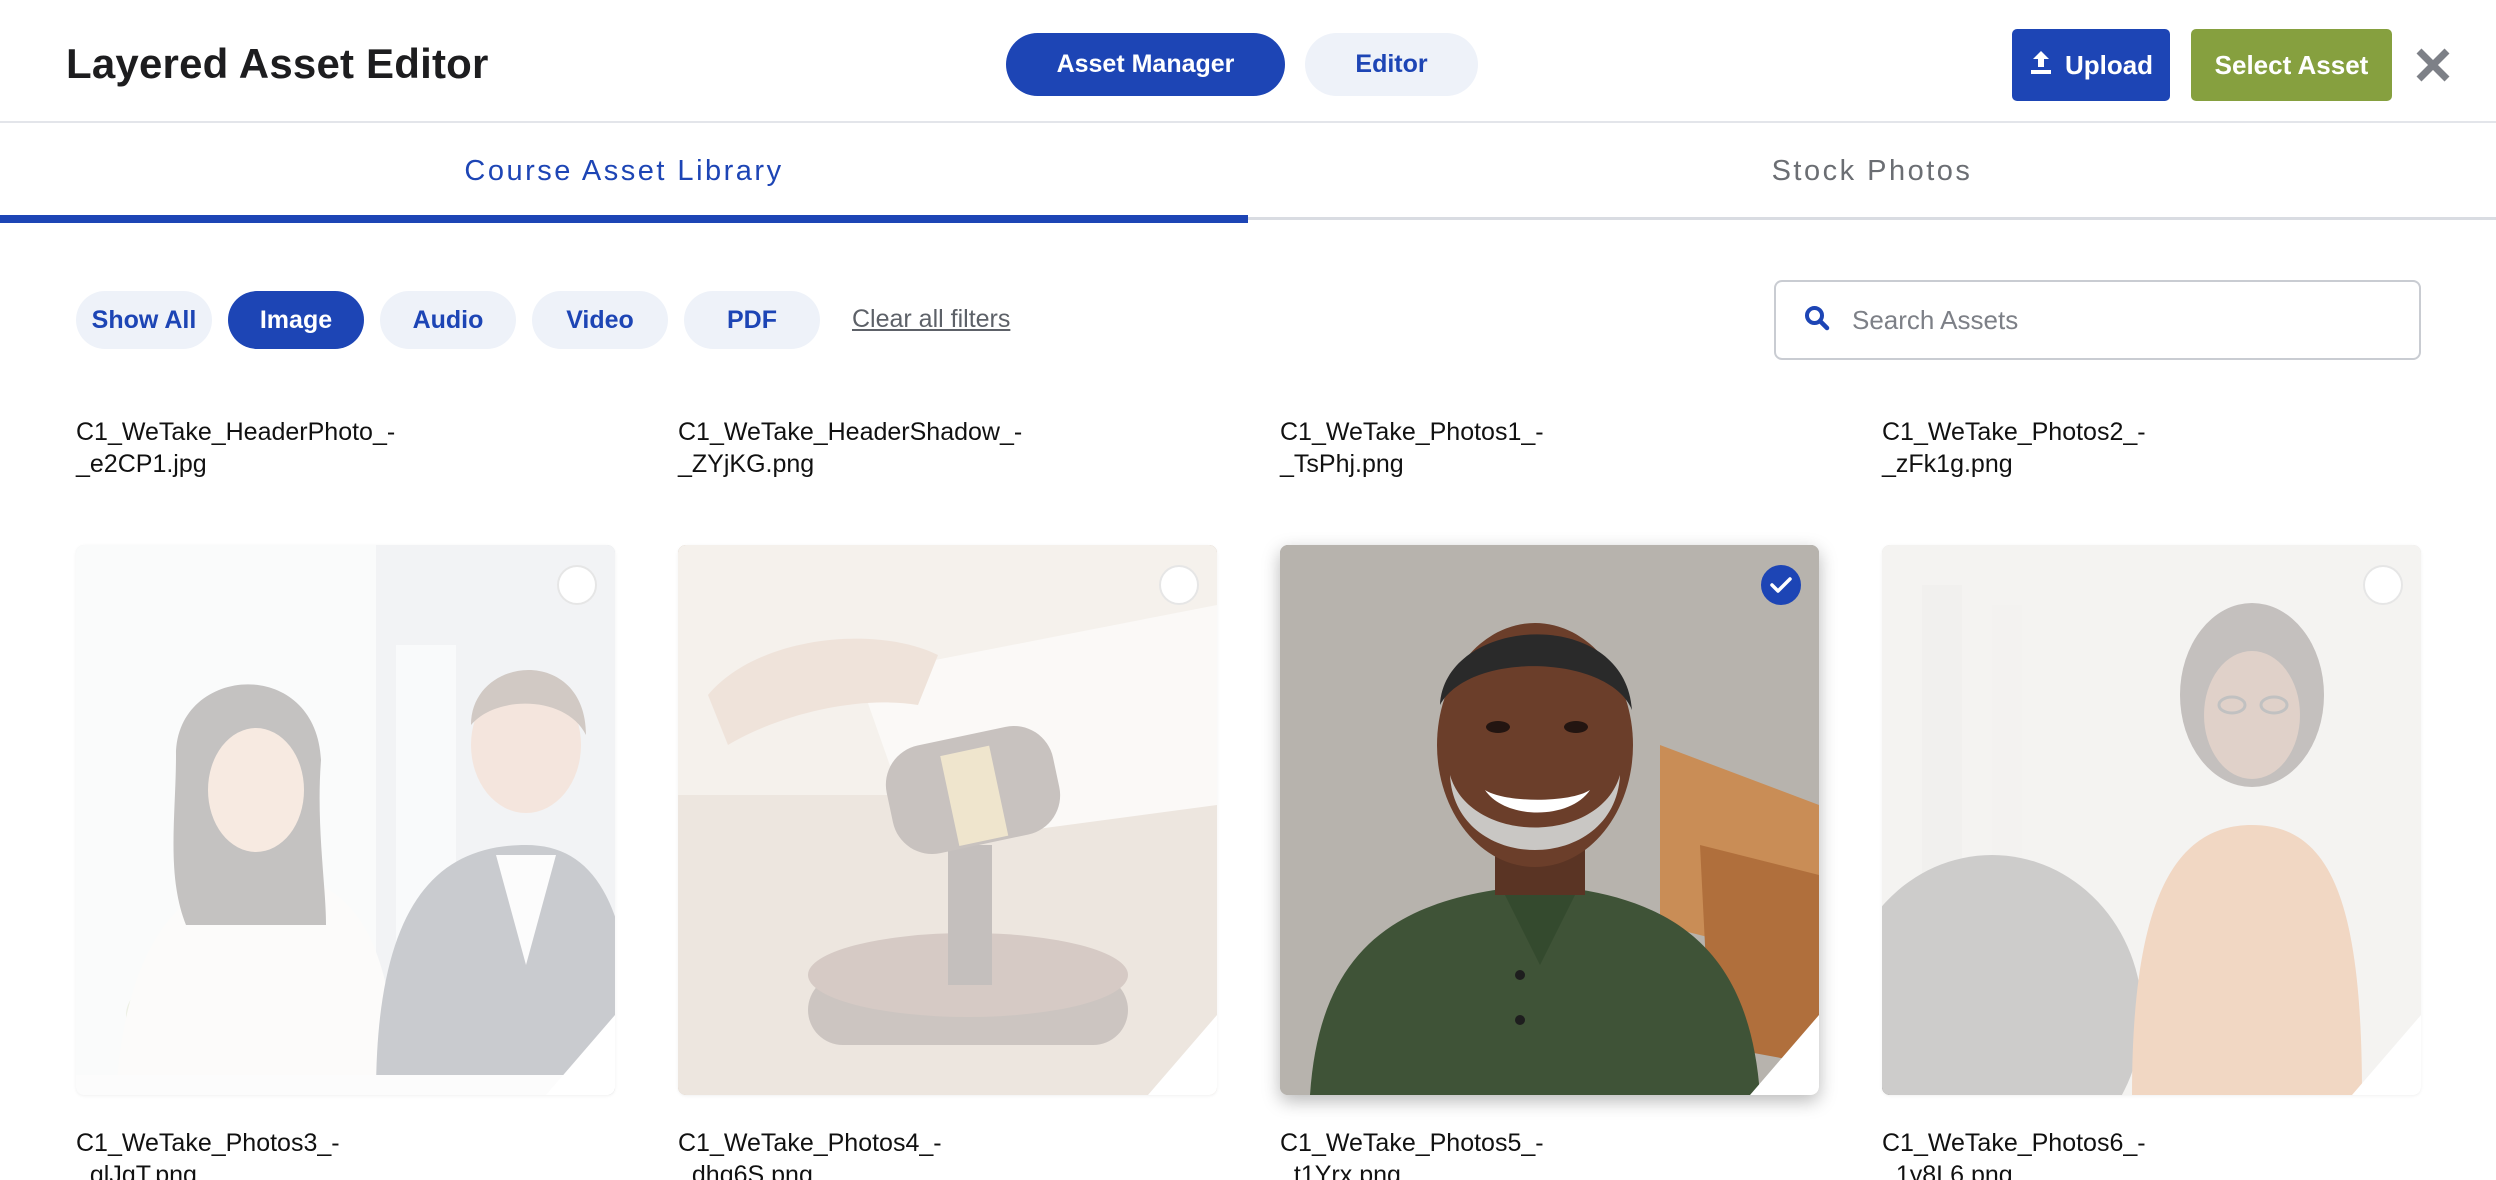  I want to click on filter-pdf: PDF, so click(752, 320).